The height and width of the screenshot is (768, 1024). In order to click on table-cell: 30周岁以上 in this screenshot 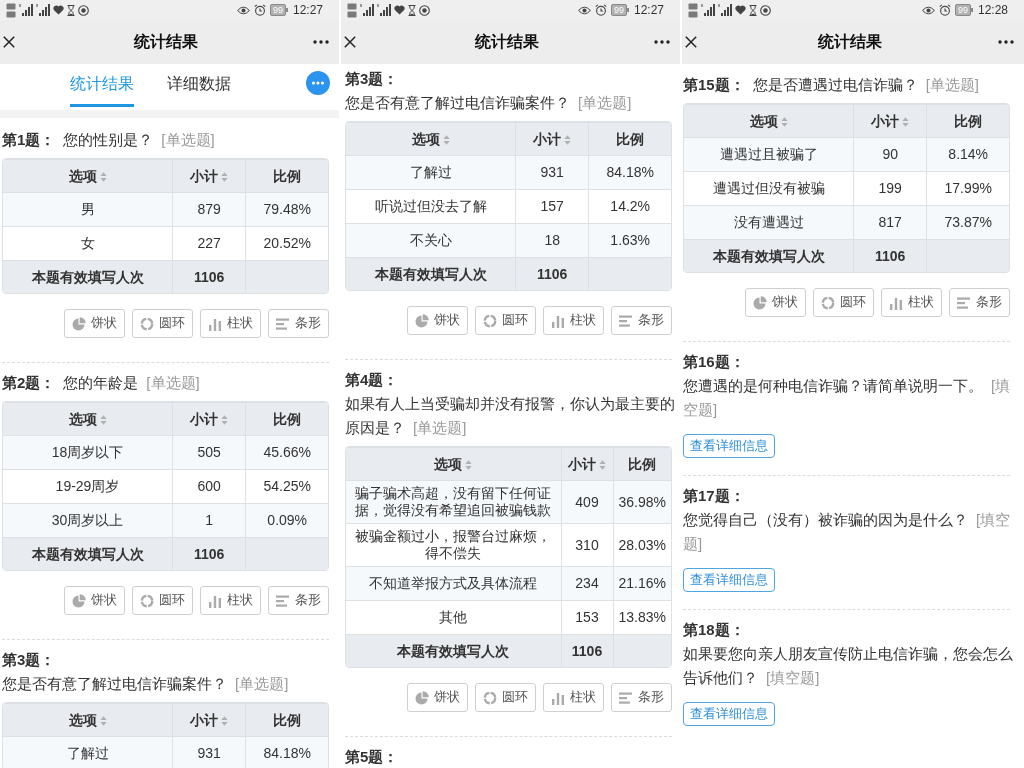, I will do `click(87, 520)`.